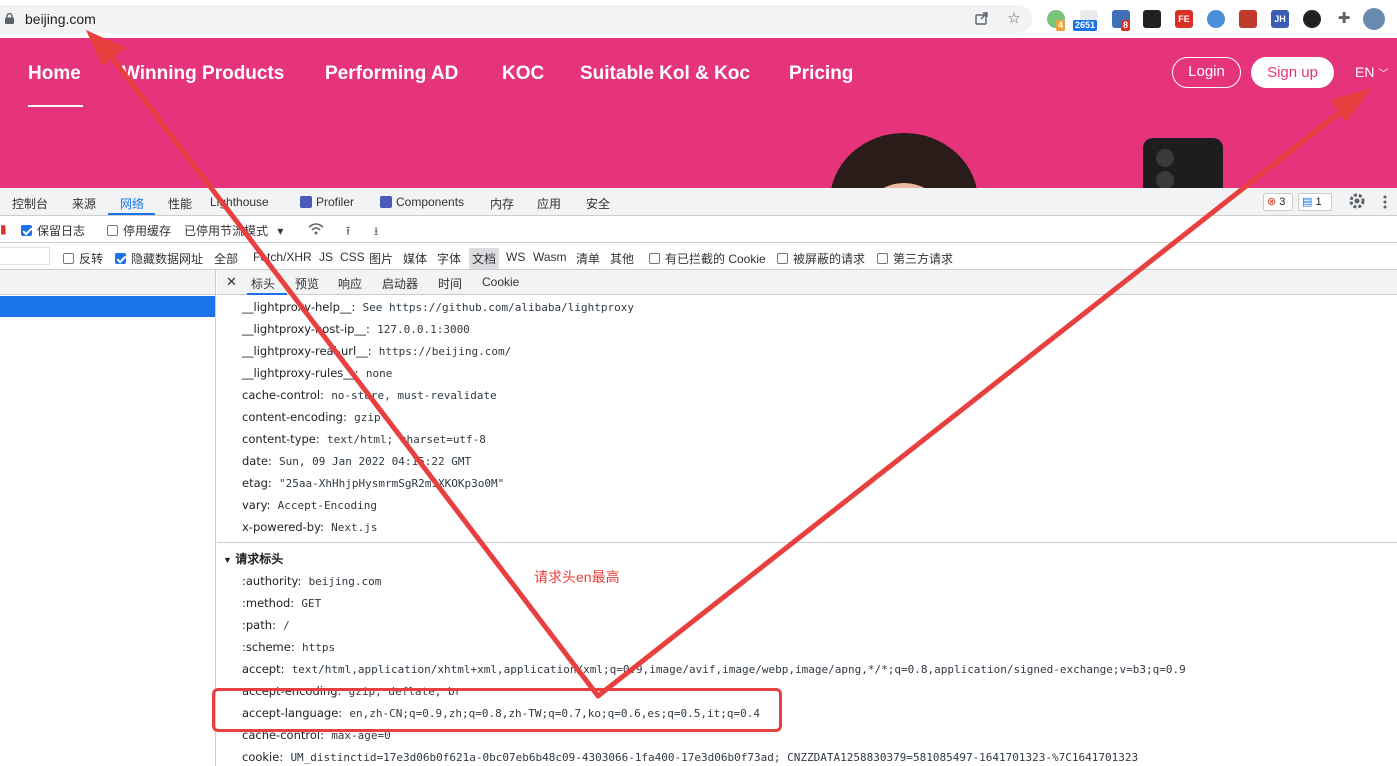  Describe the element at coordinates (317, 373) in the screenshot. I see `header-row: __lightproxy-rules__: none` at that location.